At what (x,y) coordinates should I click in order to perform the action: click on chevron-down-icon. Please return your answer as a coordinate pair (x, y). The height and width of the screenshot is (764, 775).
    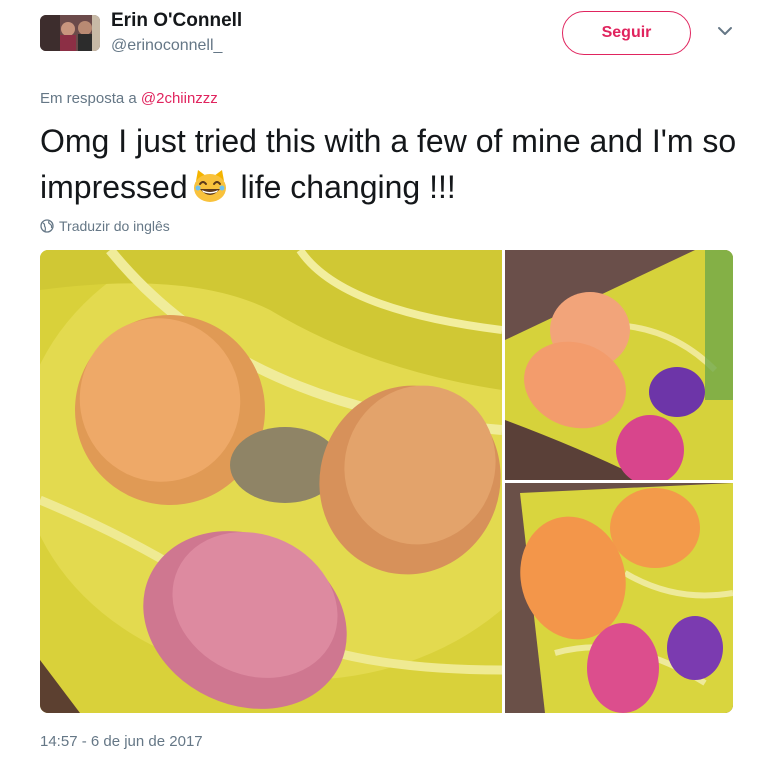
    Looking at the image, I should click on (725, 31).